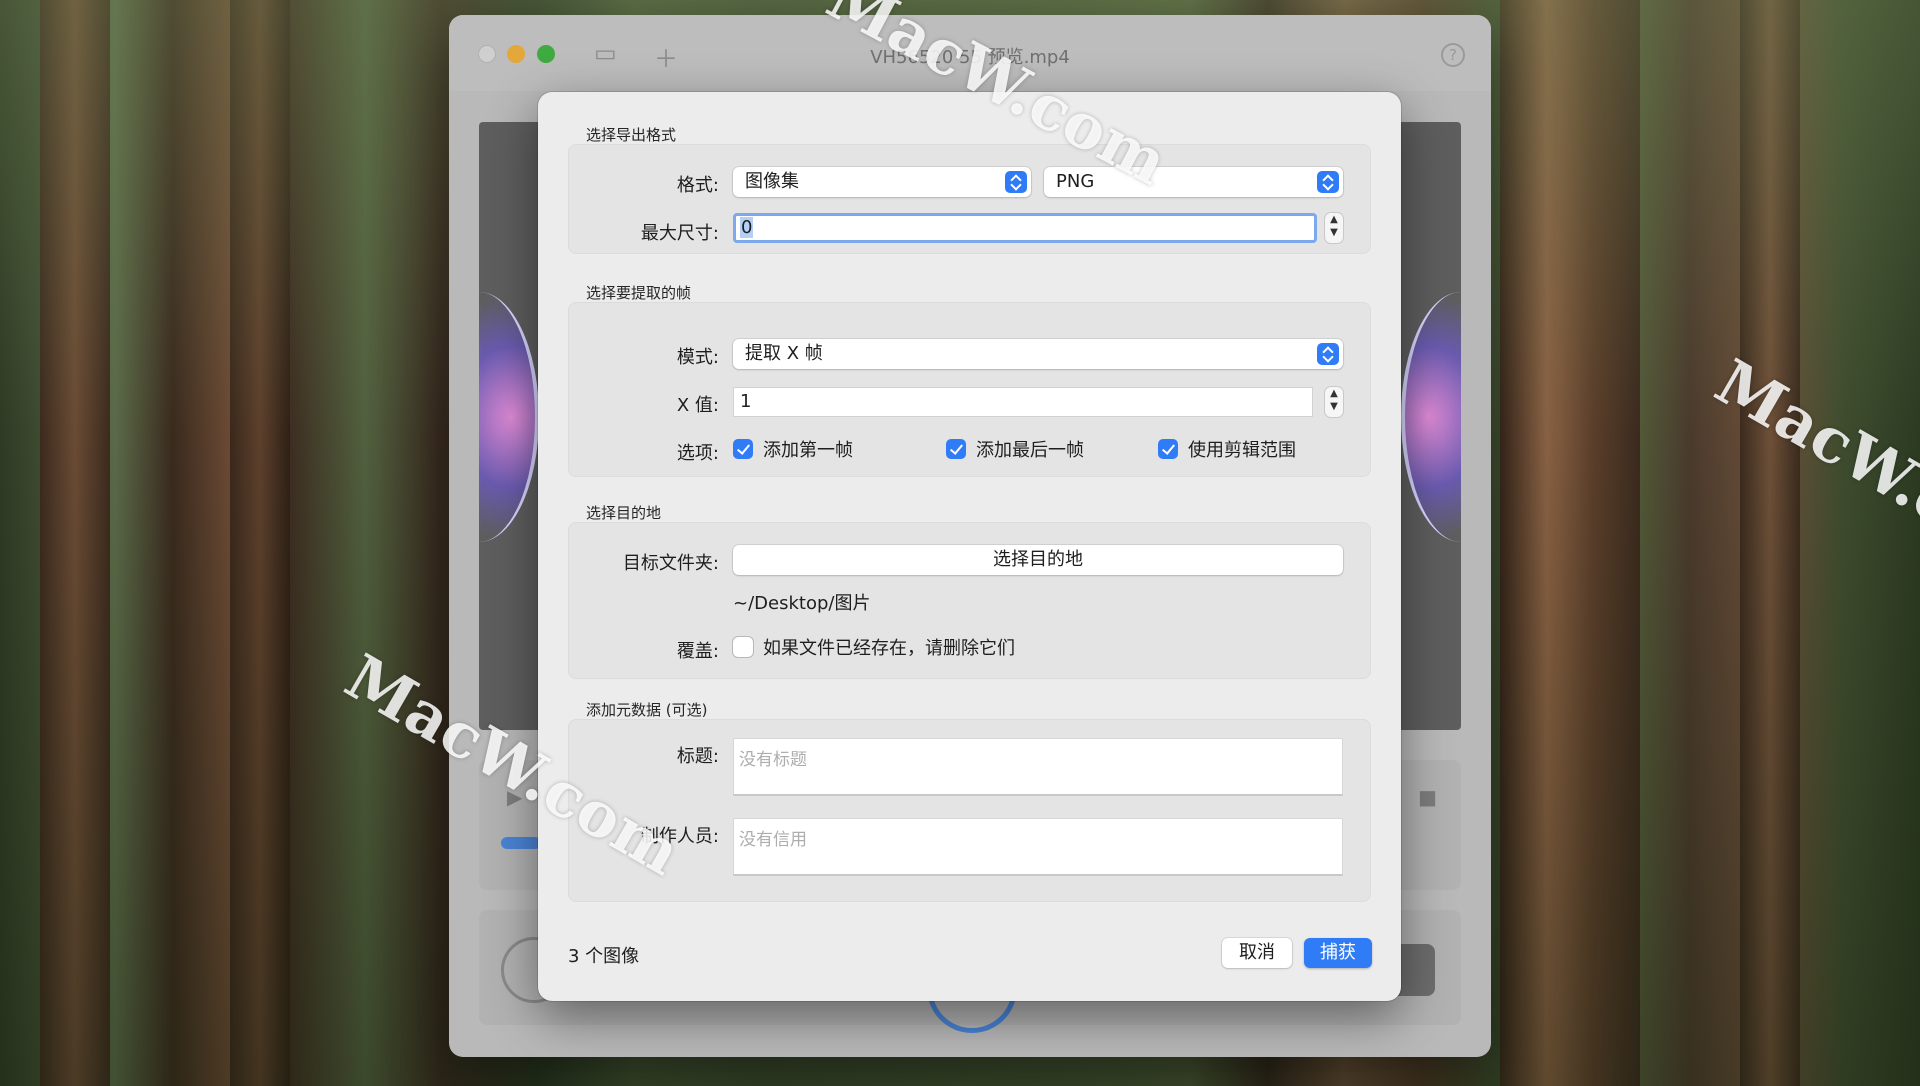 This screenshot has width=1920, height=1086. What do you see at coordinates (697, 651) in the screenshot?
I see `overwrite-label: 覆盖:` at bounding box center [697, 651].